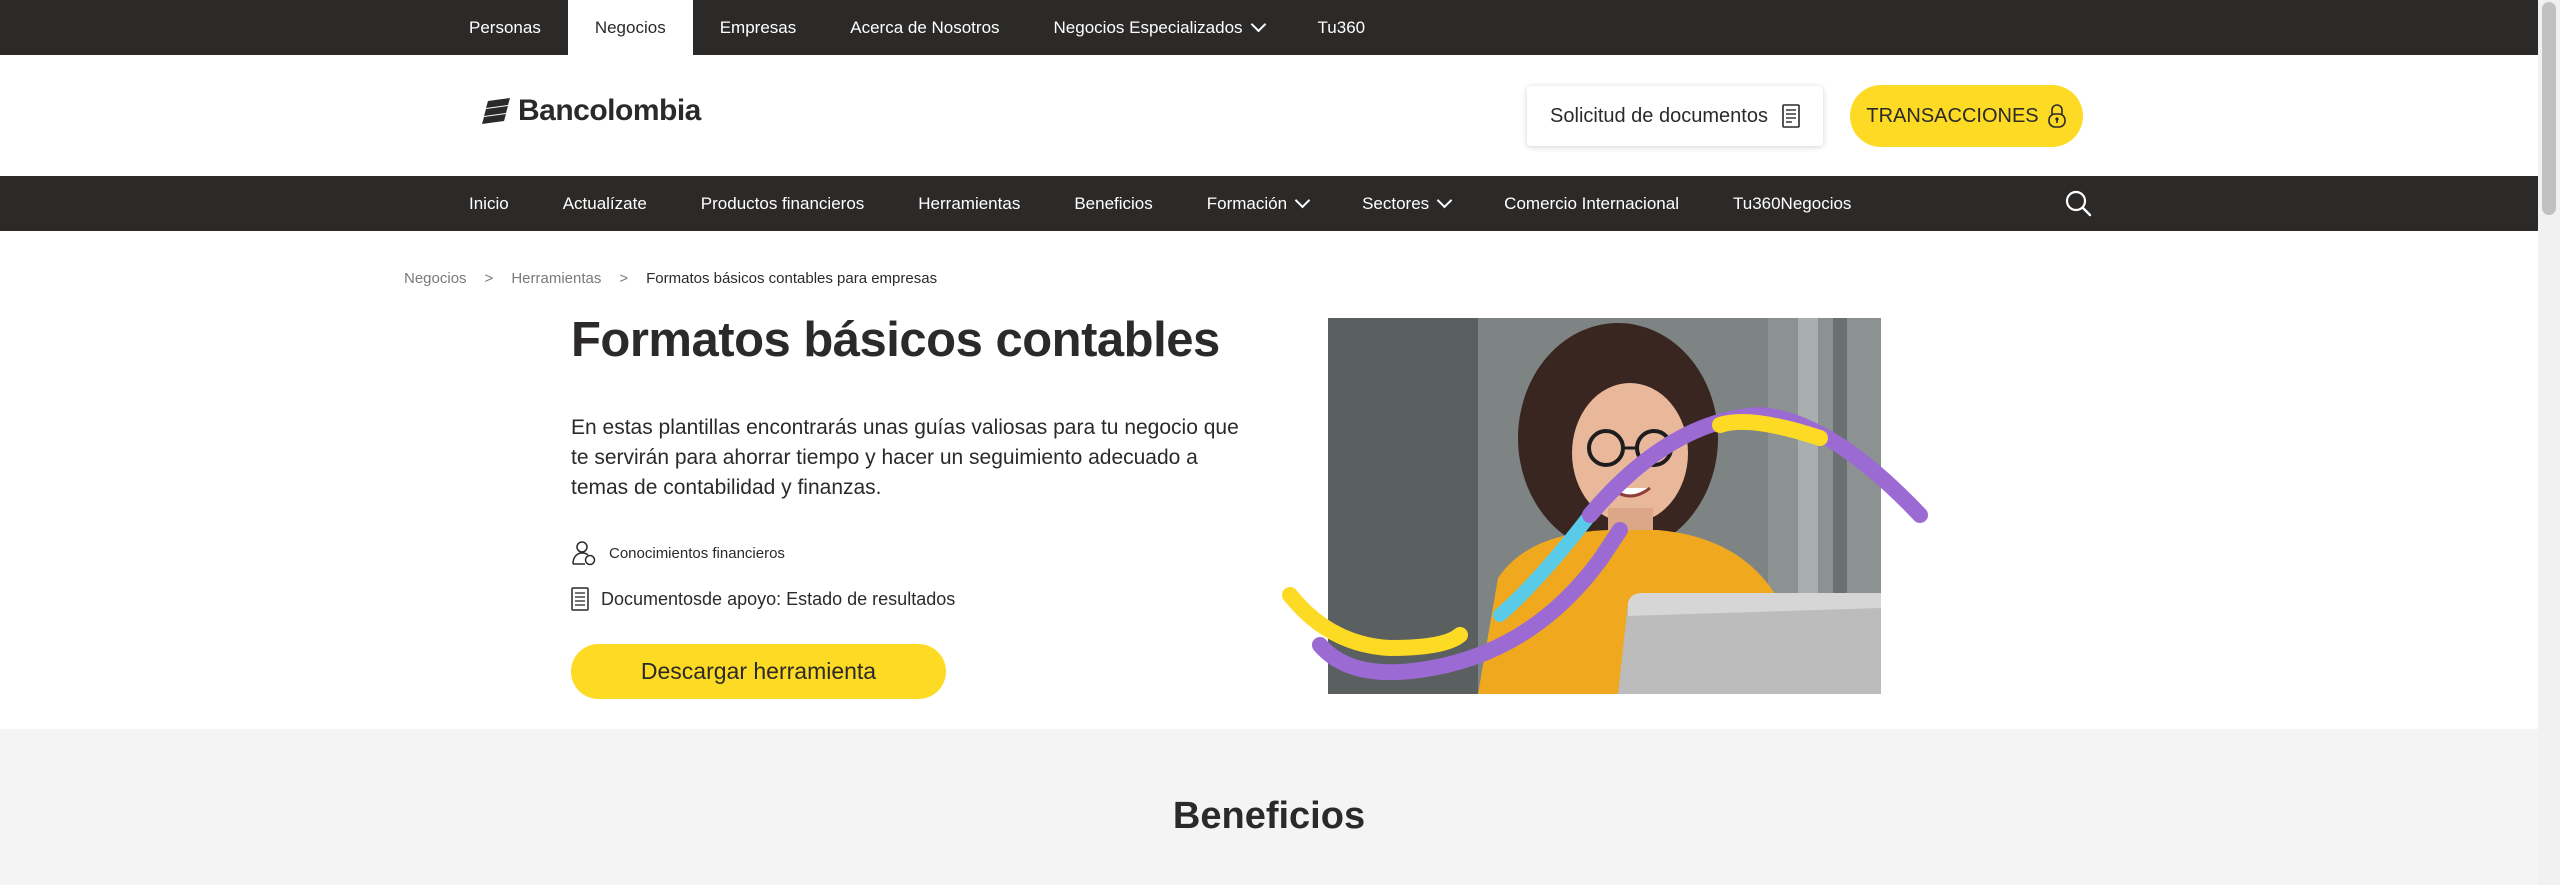 This screenshot has height=885, width=2560. Describe the element at coordinates (1396, 203) in the screenshot. I see `main-nav-label: Sectores` at that location.